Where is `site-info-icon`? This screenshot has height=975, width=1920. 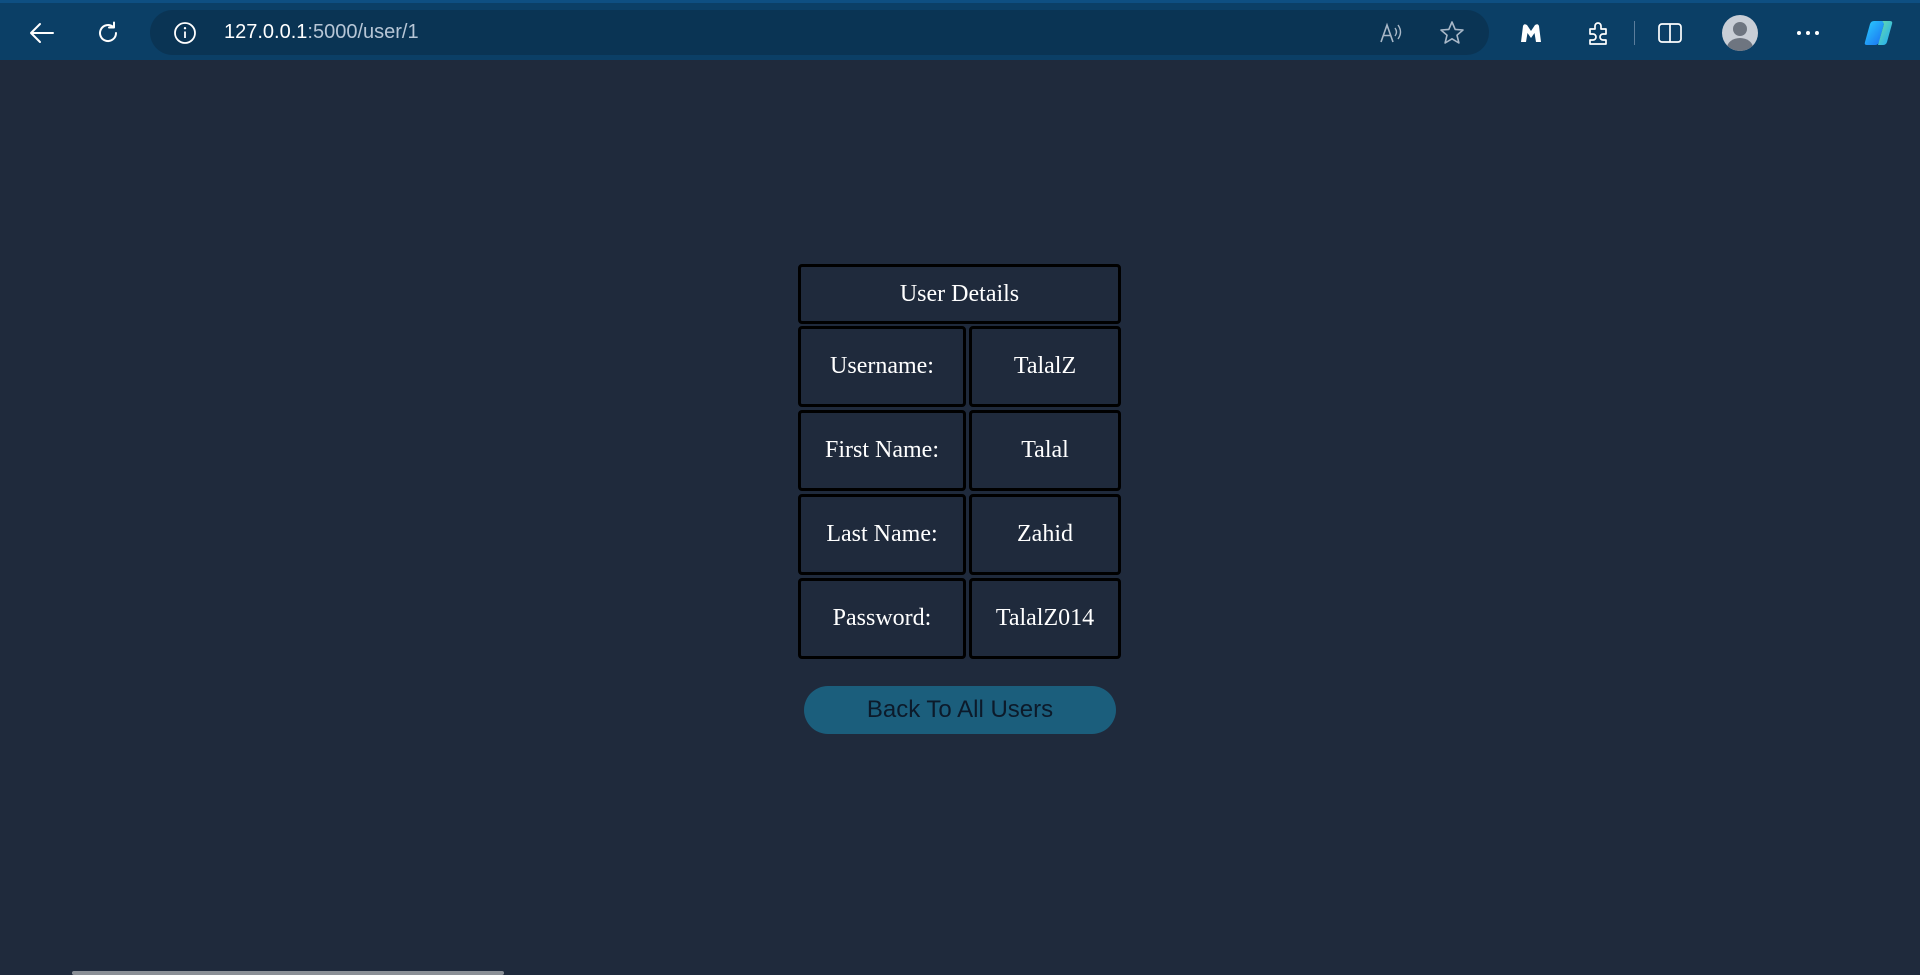
site-info-icon is located at coordinates (185, 33).